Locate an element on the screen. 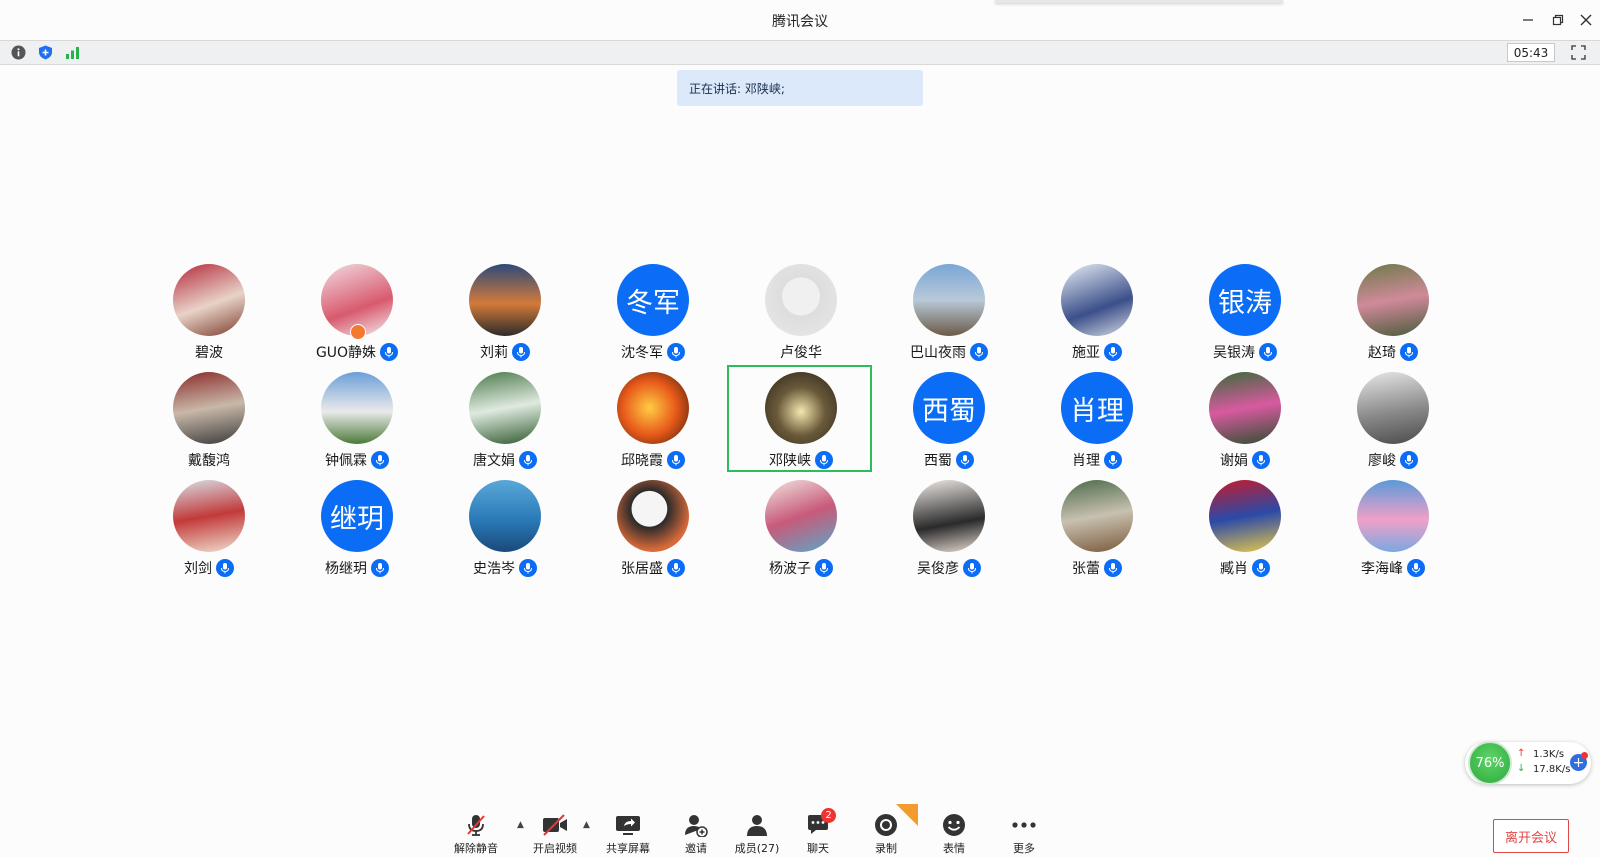  participant-tile: 刘剑 is located at coordinates (209, 530).